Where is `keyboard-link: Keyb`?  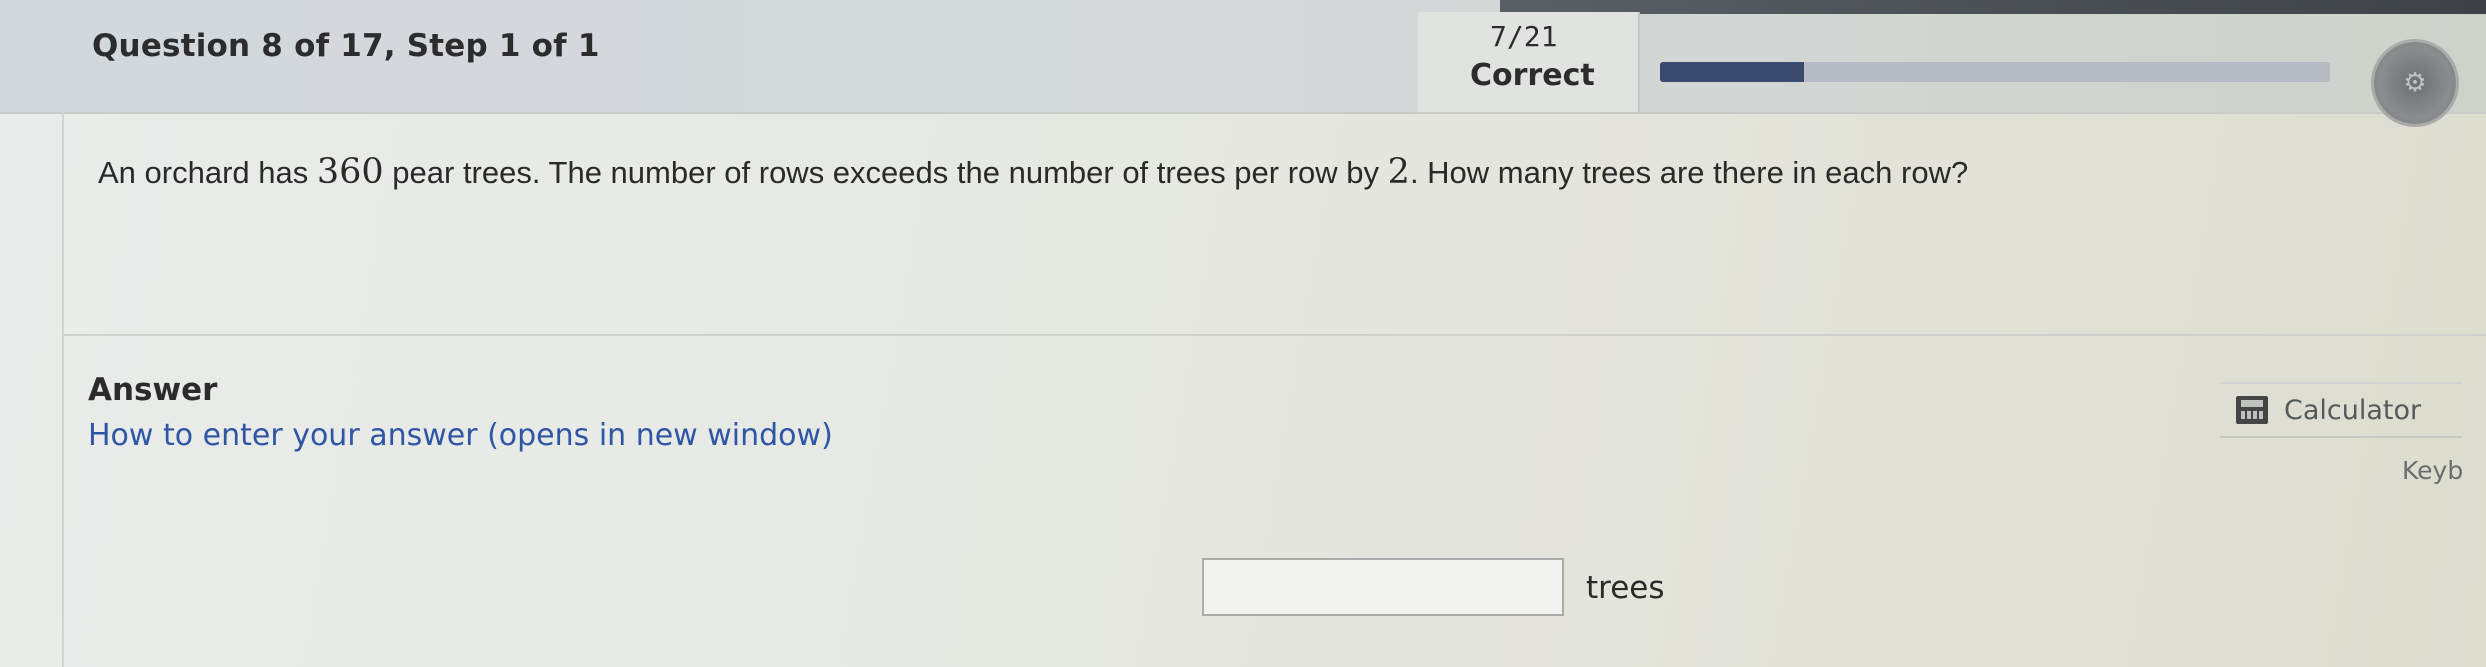
keyboard-link: Keyb is located at coordinates (2432, 470).